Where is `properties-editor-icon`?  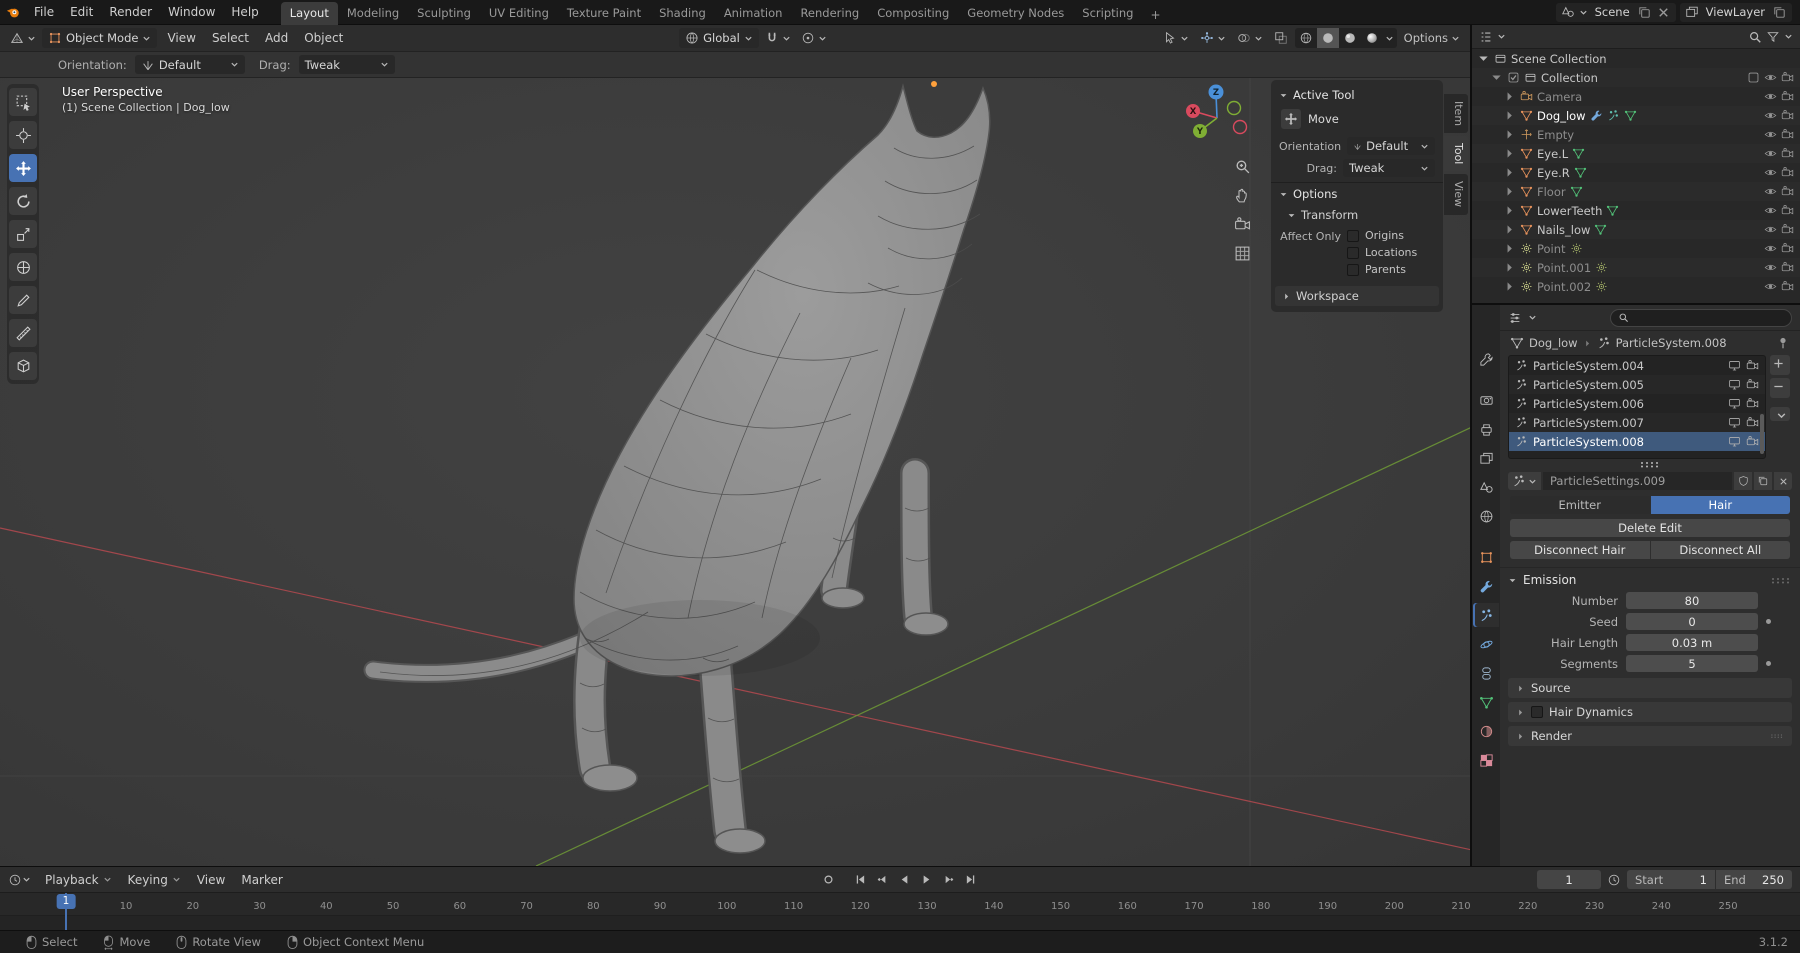
properties-editor-icon is located at coordinates (1515, 318).